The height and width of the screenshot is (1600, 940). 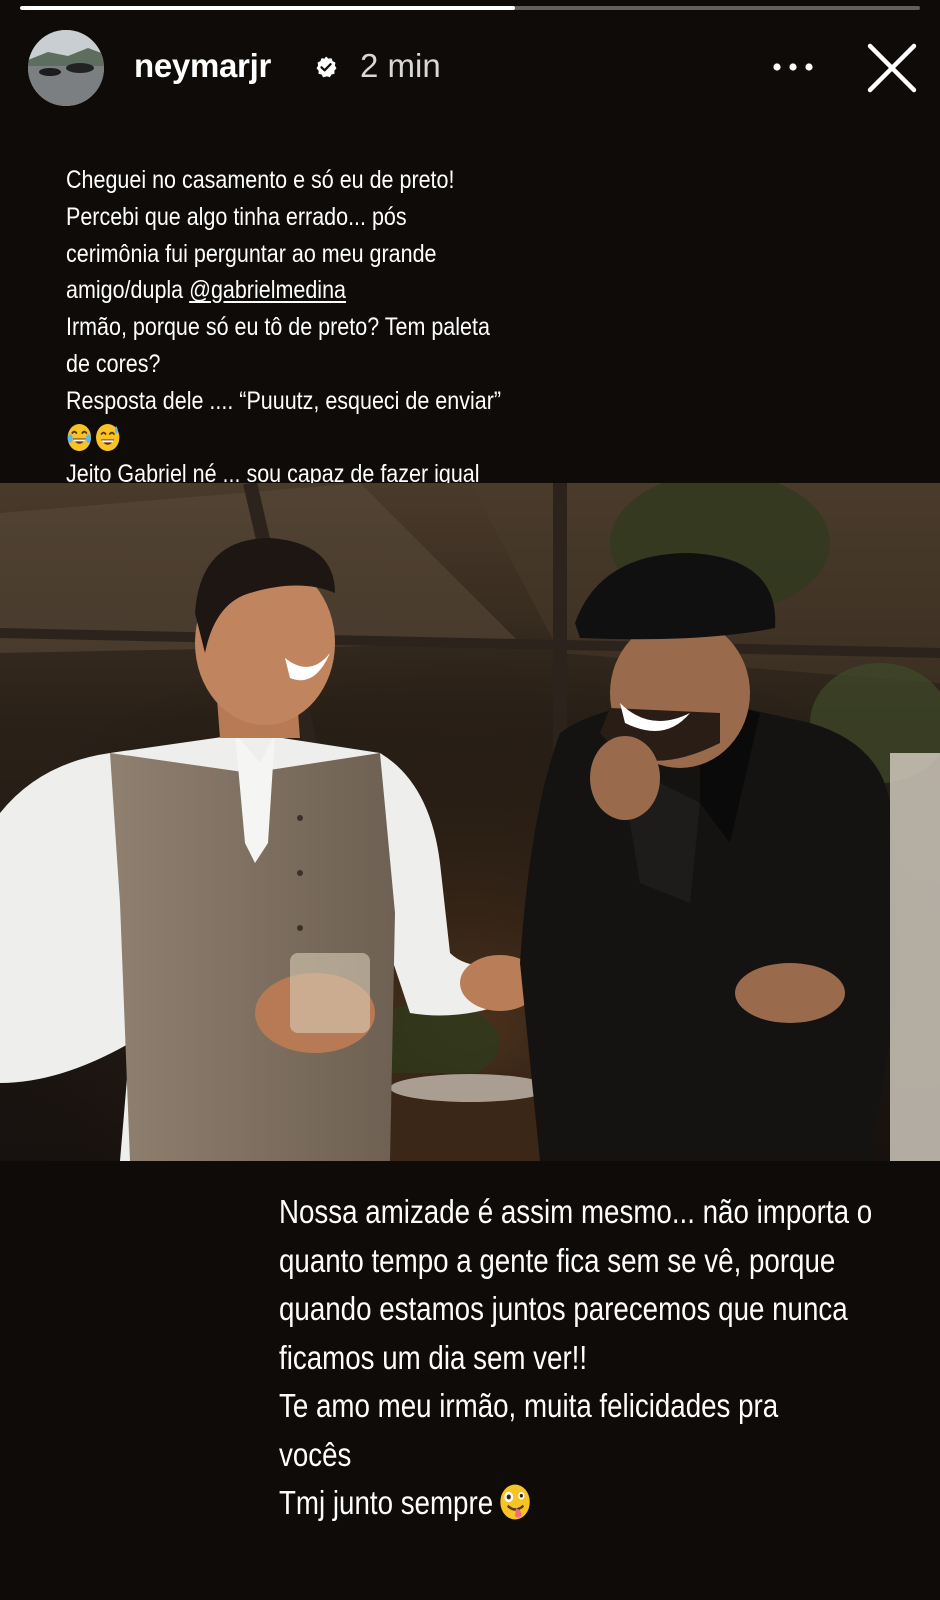 What do you see at coordinates (590, 1503) in the screenshot?
I see `caption-line: Tmj junto sempre` at bounding box center [590, 1503].